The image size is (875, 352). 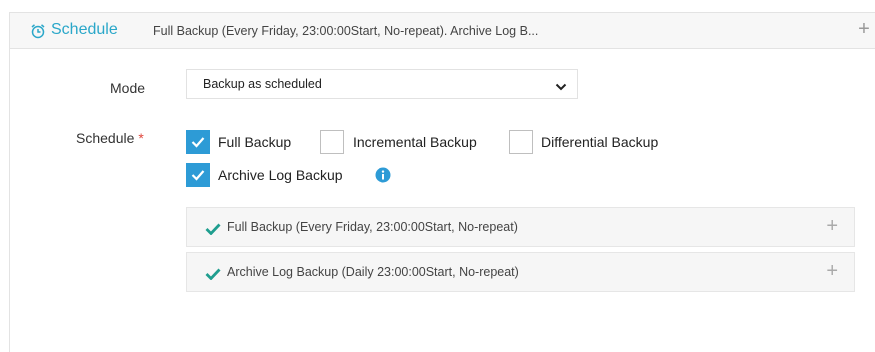 What do you see at coordinates (128, 88) in the screenshot?
I see `mode-label: Mode` at bounding box center [128, 88].